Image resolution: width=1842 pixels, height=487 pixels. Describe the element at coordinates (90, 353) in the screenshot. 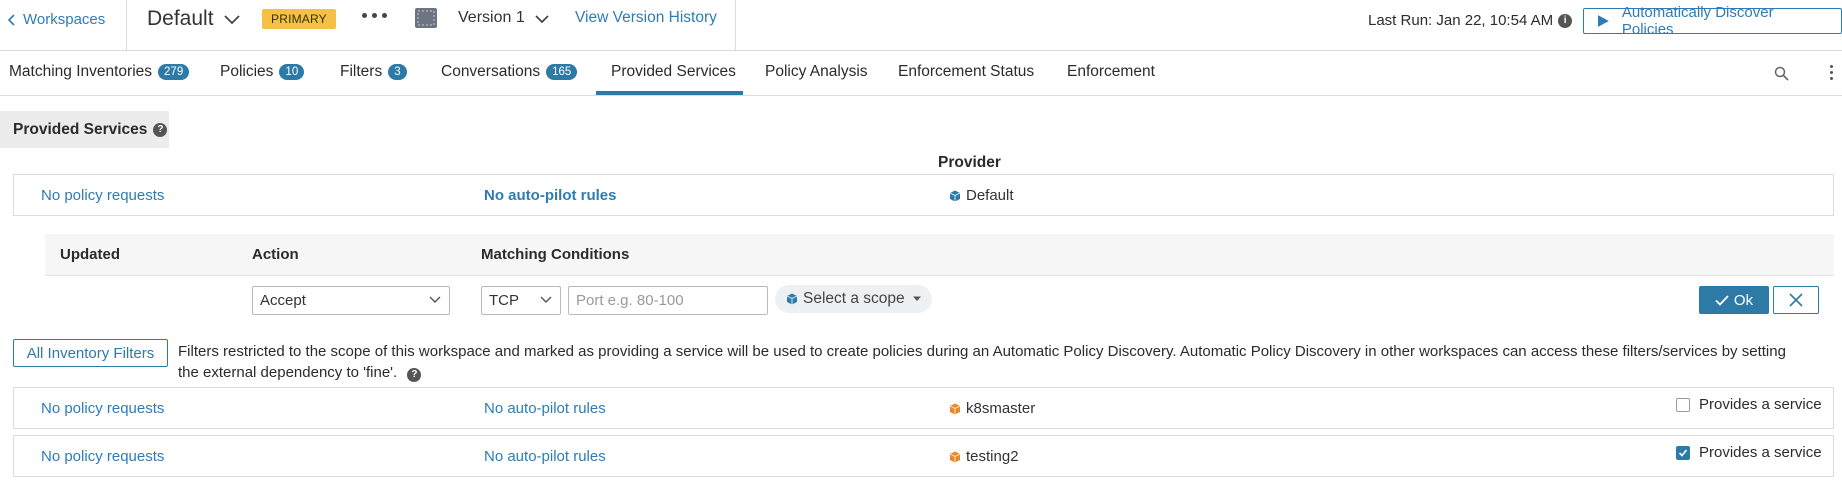

I see `all-inventory-filters-button: All Inventory Filters` at that location.